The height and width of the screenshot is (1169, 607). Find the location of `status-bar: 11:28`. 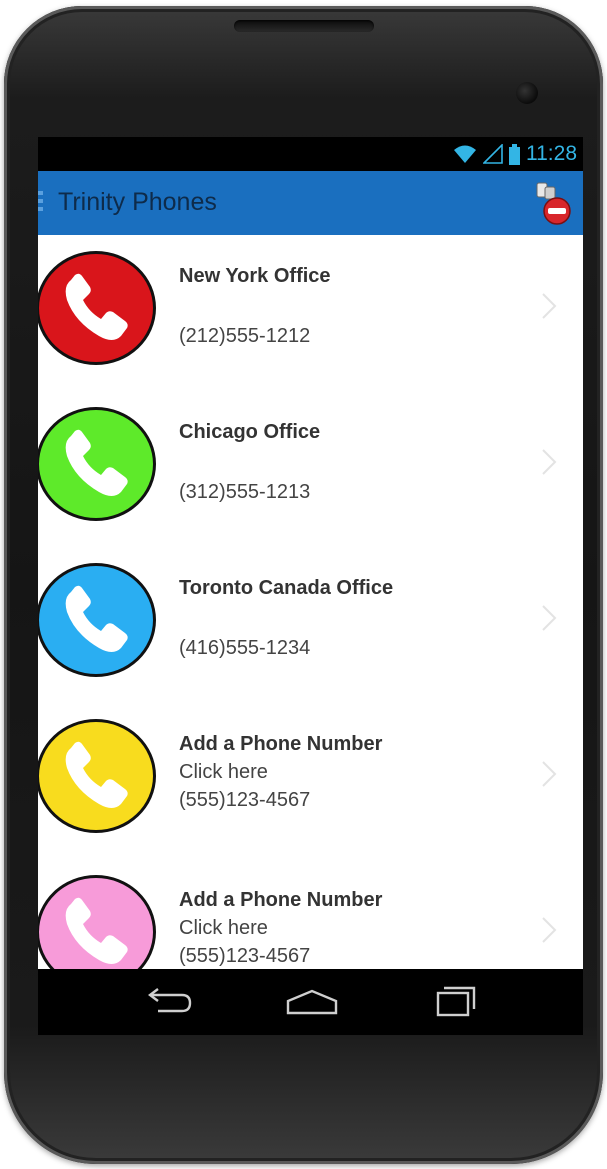

status-bar: 11:28 is located at coordinates (310, 154).